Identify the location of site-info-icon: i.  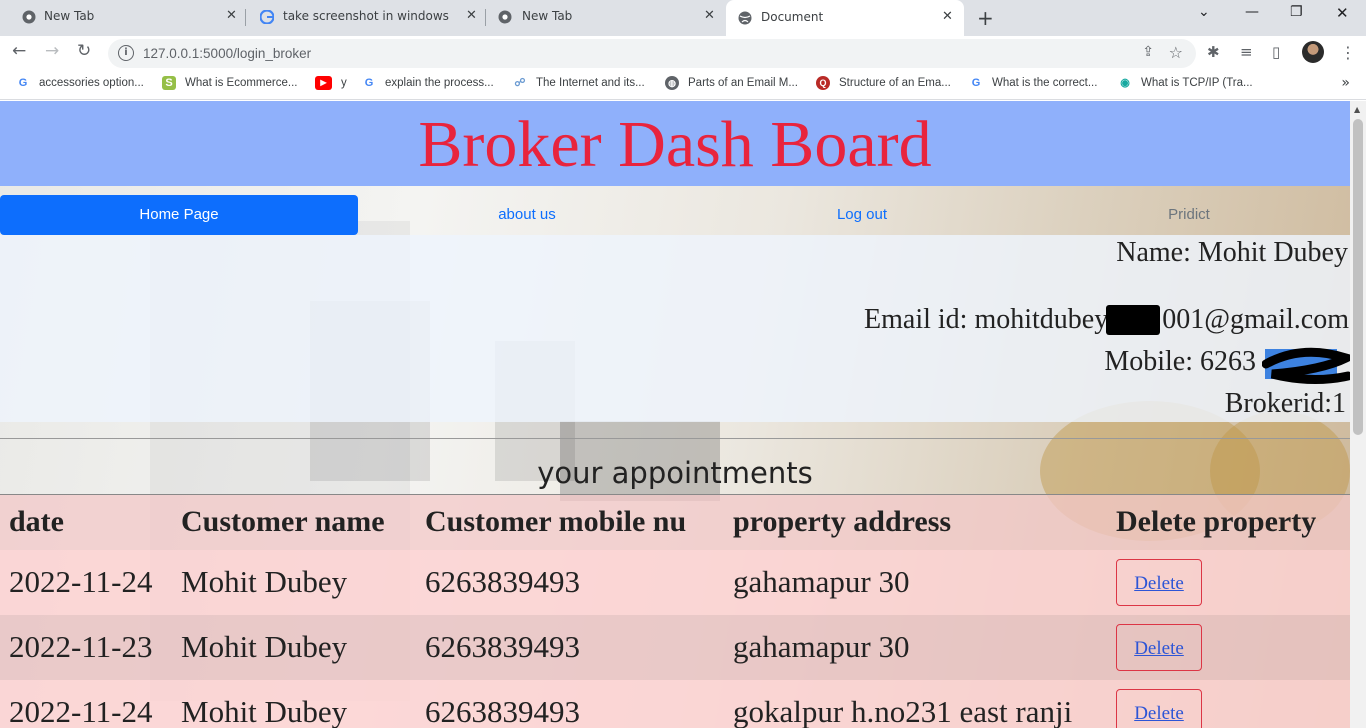
(126, 53).